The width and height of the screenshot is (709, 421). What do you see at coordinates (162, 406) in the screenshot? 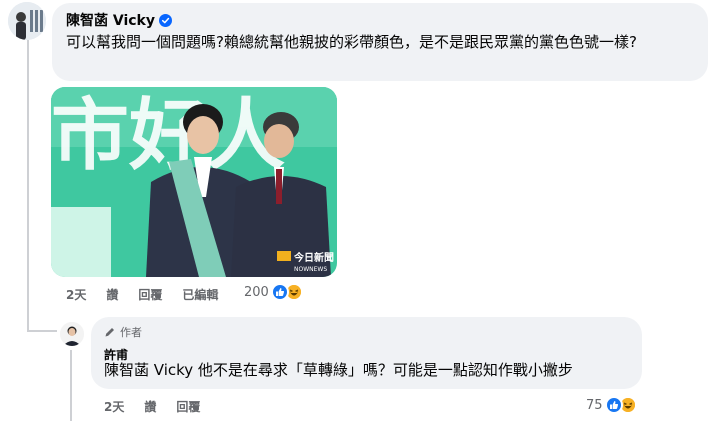
I see `reply-actions: 2天 讚 回覆` at bounding box center [162, 406].